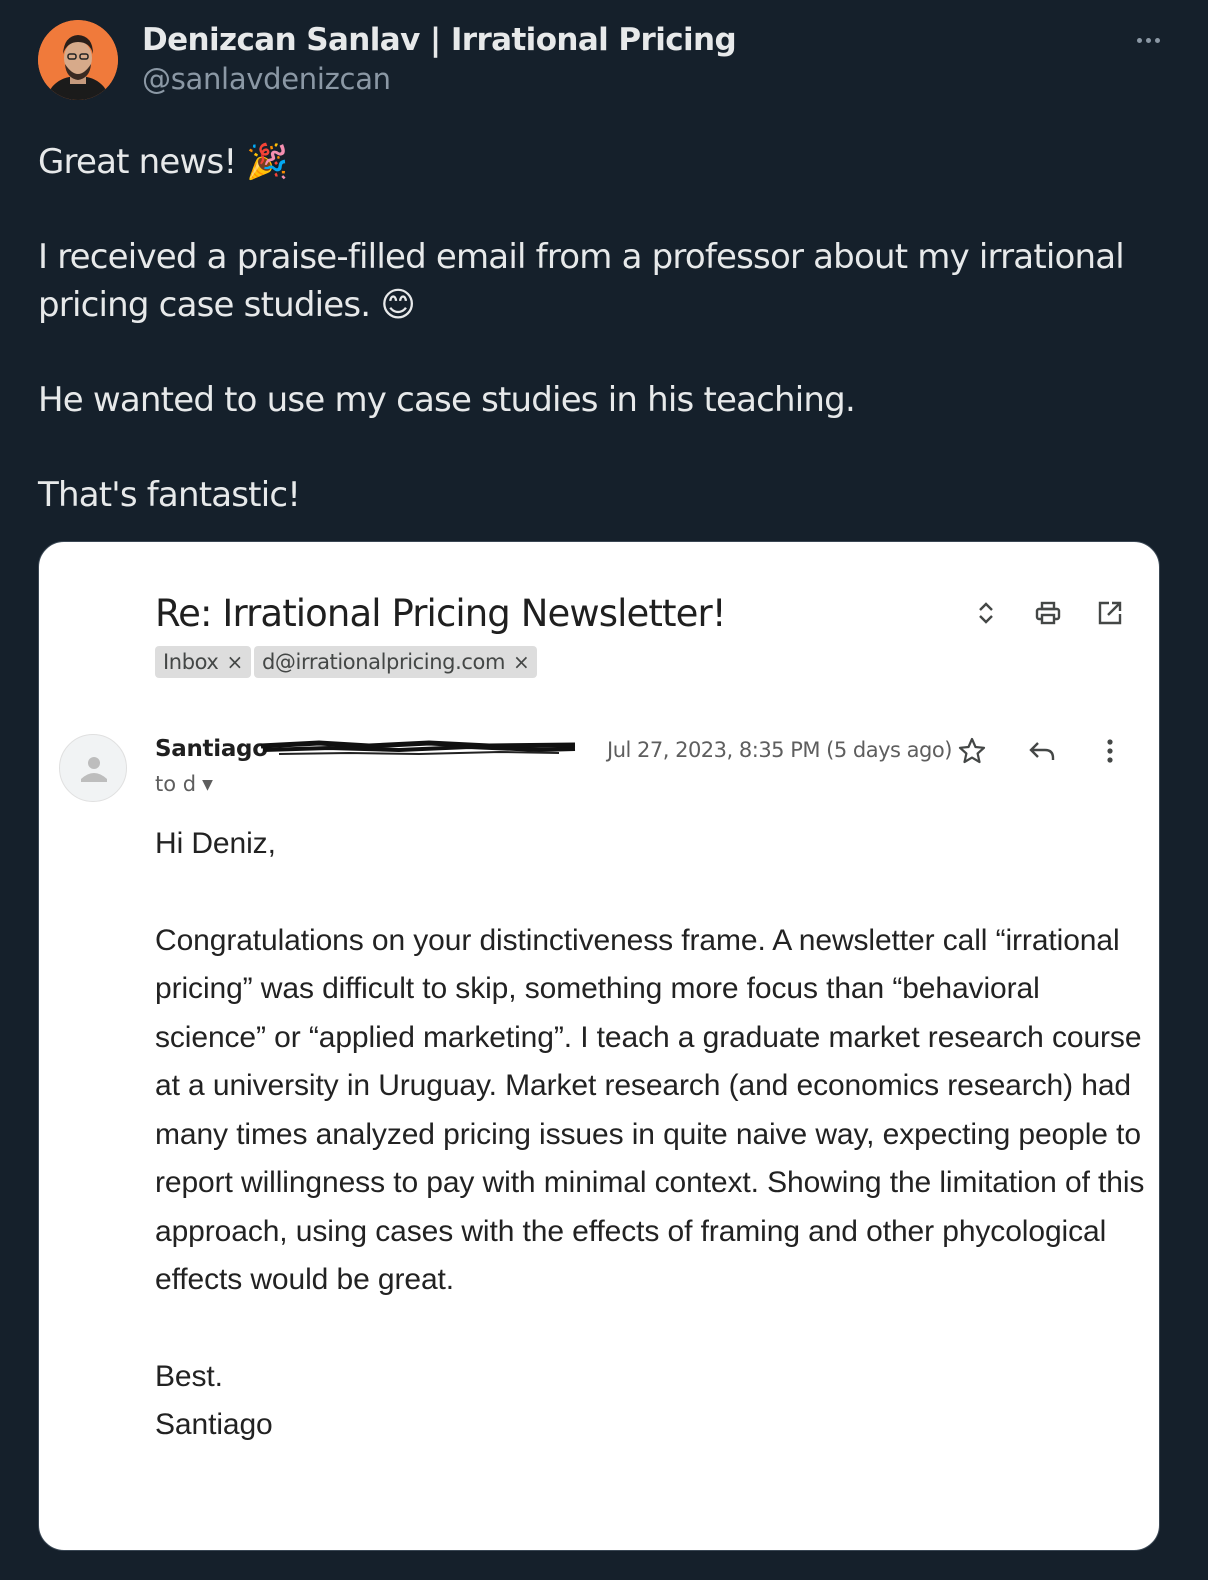 The image size is (1208, 1580). I want to click on reply-icon, so click(1042, 751).